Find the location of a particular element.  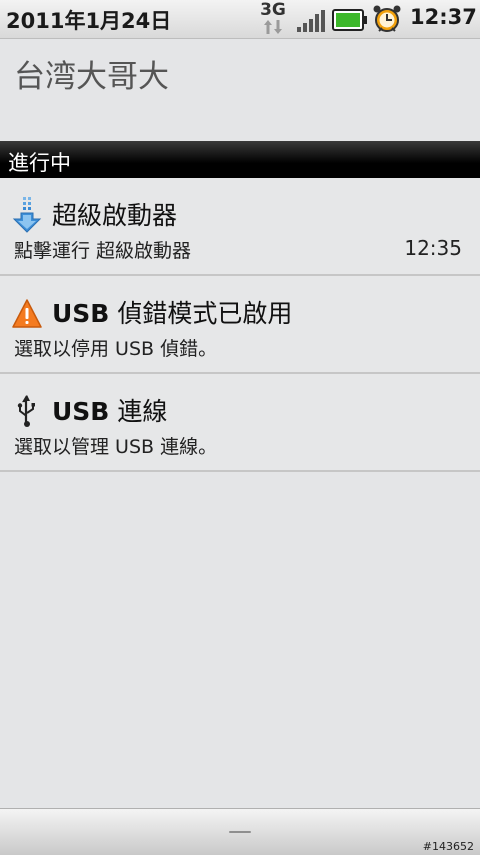

handle-grip-icon is located at coordinates (240, 832).